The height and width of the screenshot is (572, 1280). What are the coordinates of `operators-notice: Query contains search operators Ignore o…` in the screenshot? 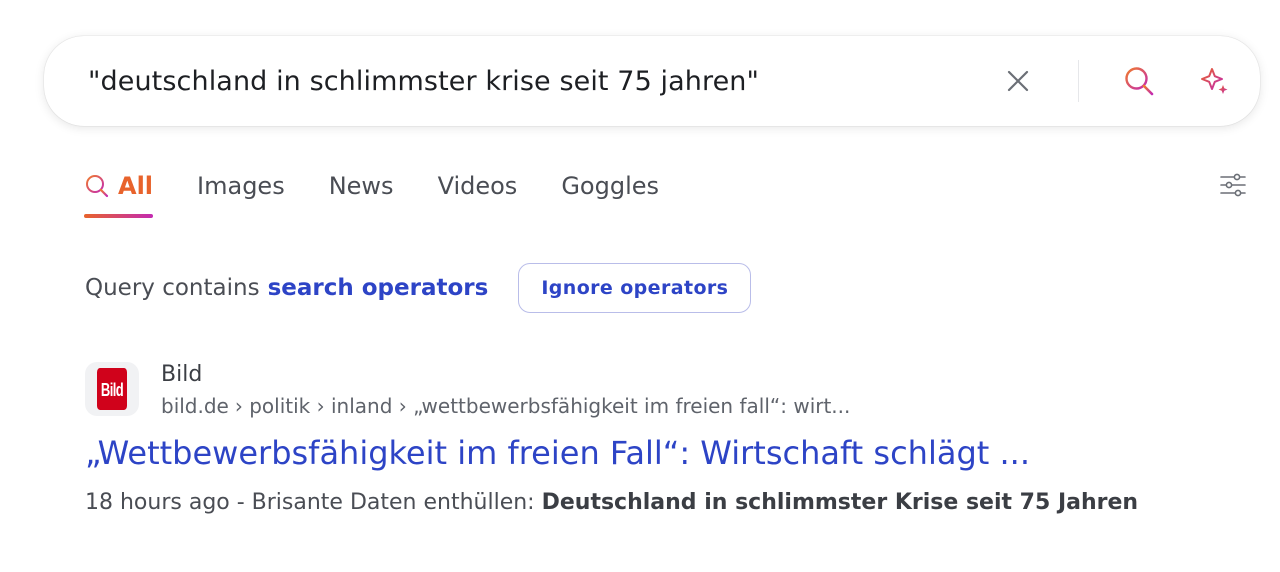 It's located at (418, 288).